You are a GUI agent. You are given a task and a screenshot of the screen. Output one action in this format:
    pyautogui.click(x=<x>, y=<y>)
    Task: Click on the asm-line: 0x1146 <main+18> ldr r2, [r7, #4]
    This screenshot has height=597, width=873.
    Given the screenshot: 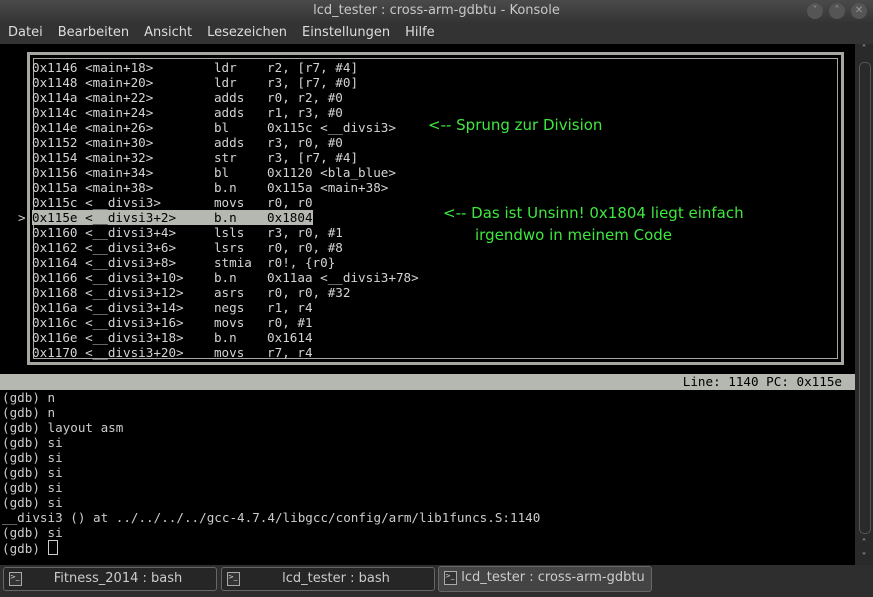 What is the action you would take?
    pyautogui.click(x=195, y=67)
    